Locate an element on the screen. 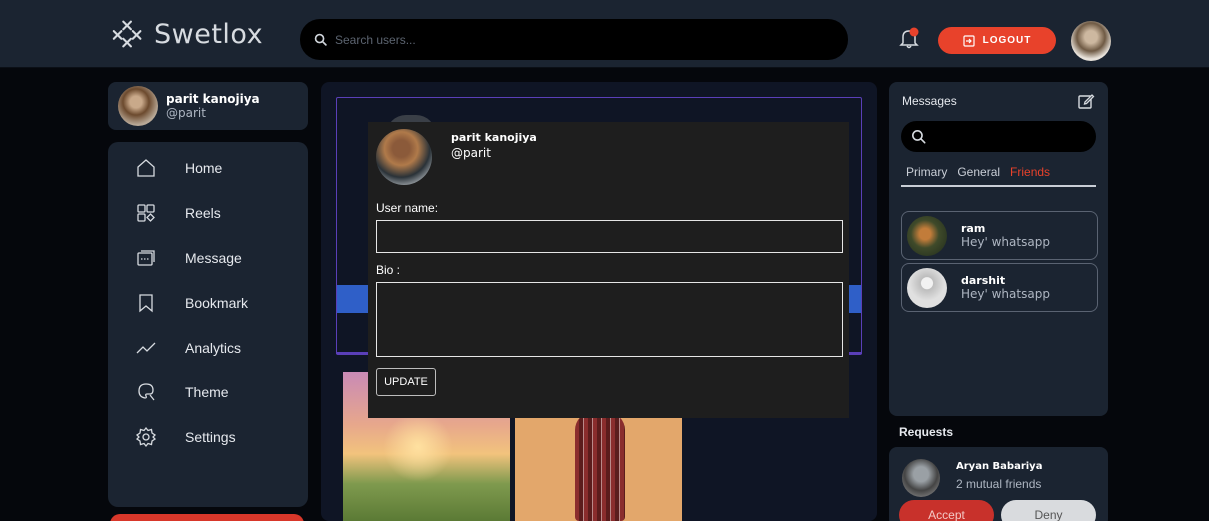 This screenshot has height=521, width=1209. sidebar-item-home: Home is located at coordinates (208, 168).